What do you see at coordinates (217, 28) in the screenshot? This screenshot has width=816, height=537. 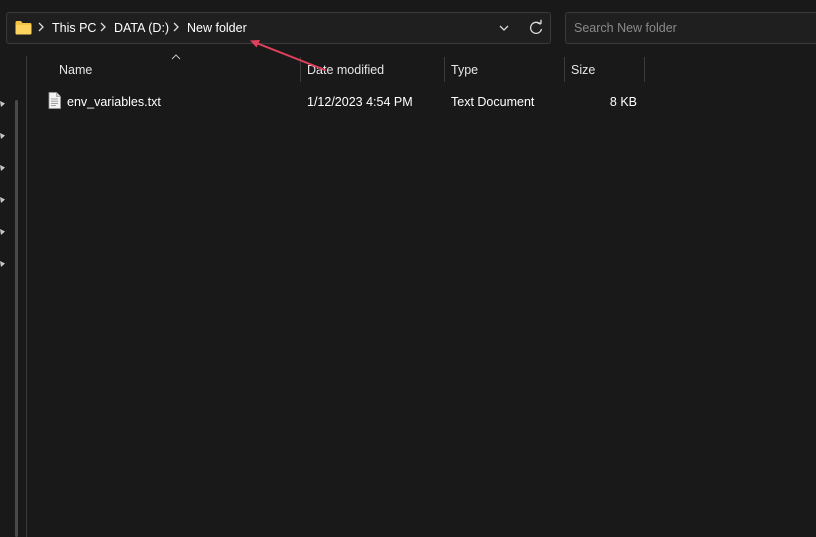 I see `breadcrumb-new-folder: New folder` at bounding box center [217, 28].